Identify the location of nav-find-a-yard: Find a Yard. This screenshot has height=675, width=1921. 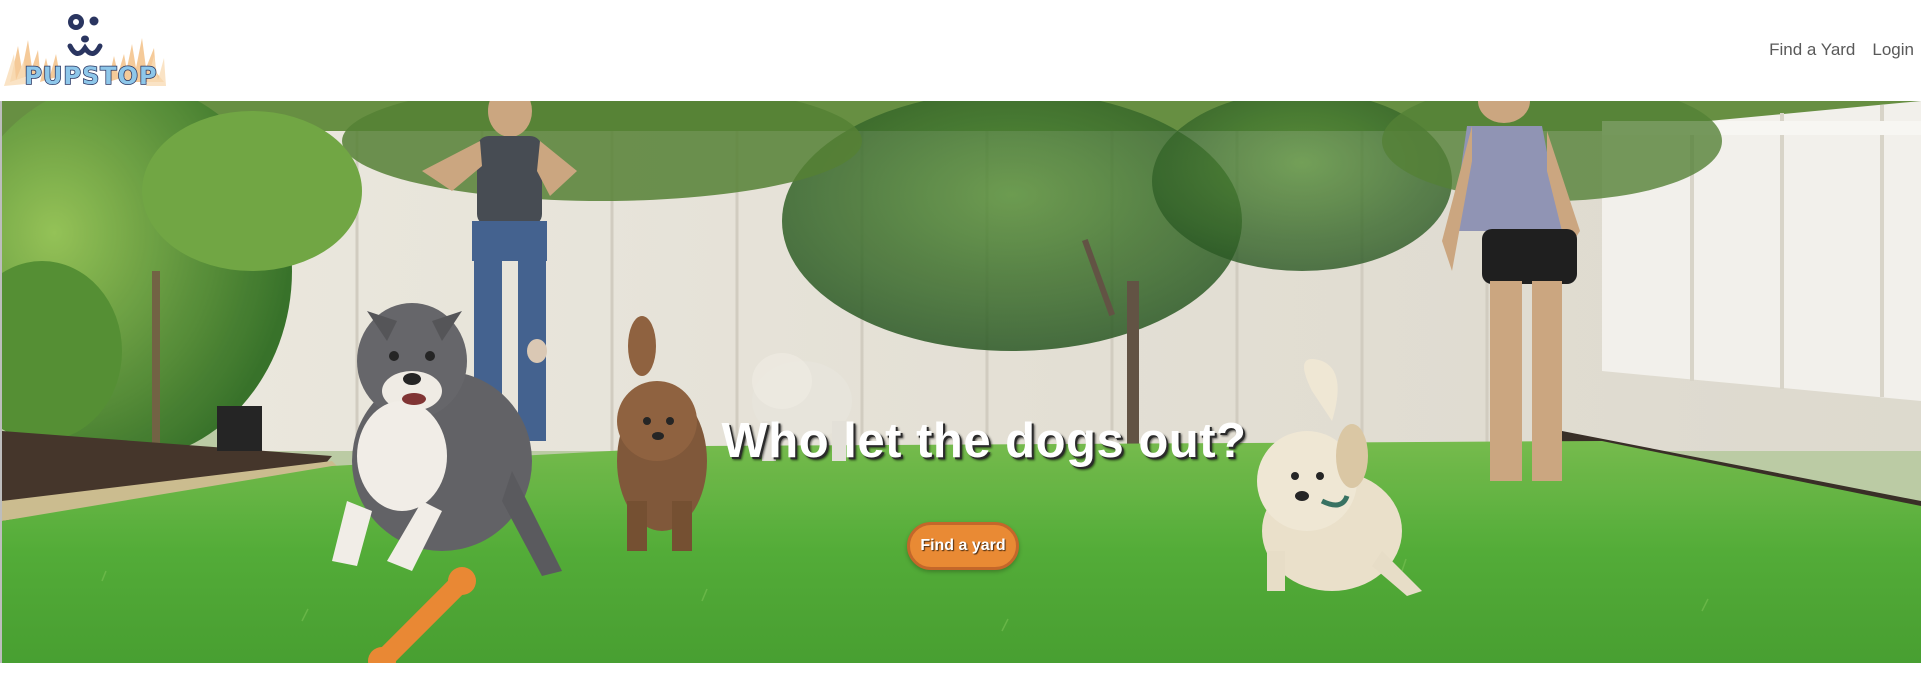
(1812, 50).